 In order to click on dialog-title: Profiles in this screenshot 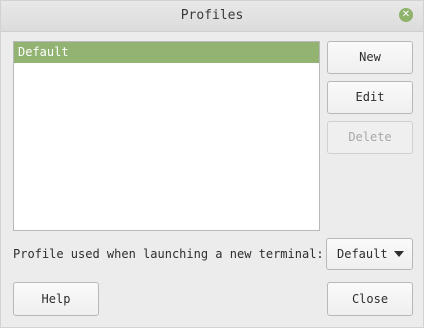, I will do `click(212, 15)`.